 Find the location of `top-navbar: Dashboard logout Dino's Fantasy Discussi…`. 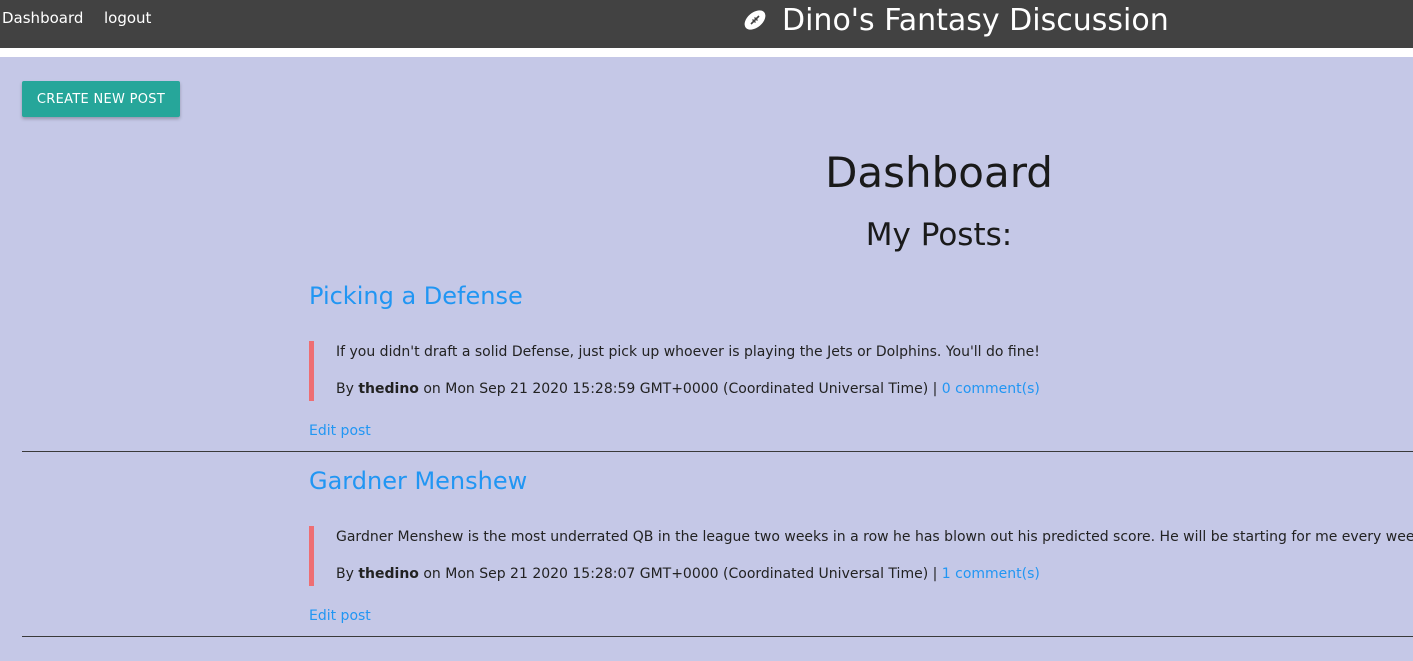

top-navbar: Dashboard logout Dino's Fantasy Discussi… is located at coordinates (706, 24).